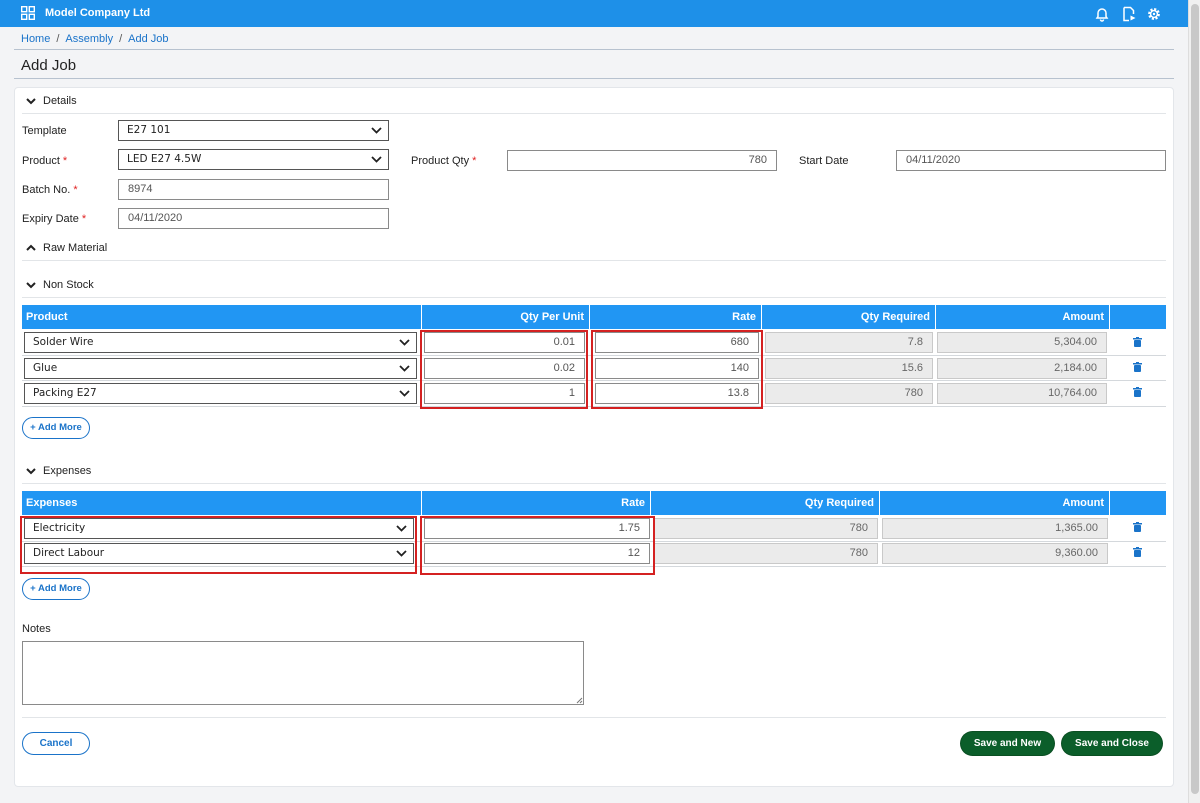 The width and height of the screenshot is (1200, 803). Describe the element at coordinates (54, 219) in the screenshot. I see `expiry-date-label: Expiry Date *` at that location.